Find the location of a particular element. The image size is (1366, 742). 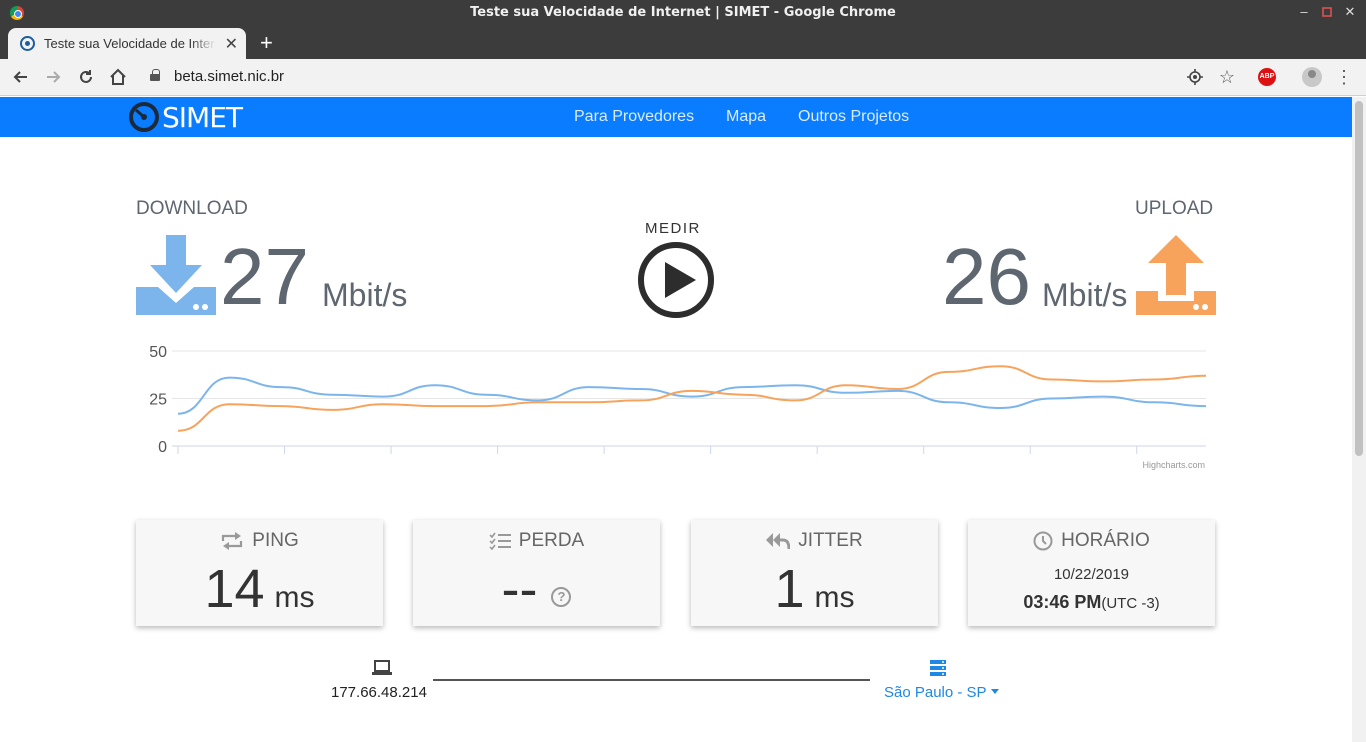

horario-date: 10/22/2019 is located at coordinates (1091, 574).